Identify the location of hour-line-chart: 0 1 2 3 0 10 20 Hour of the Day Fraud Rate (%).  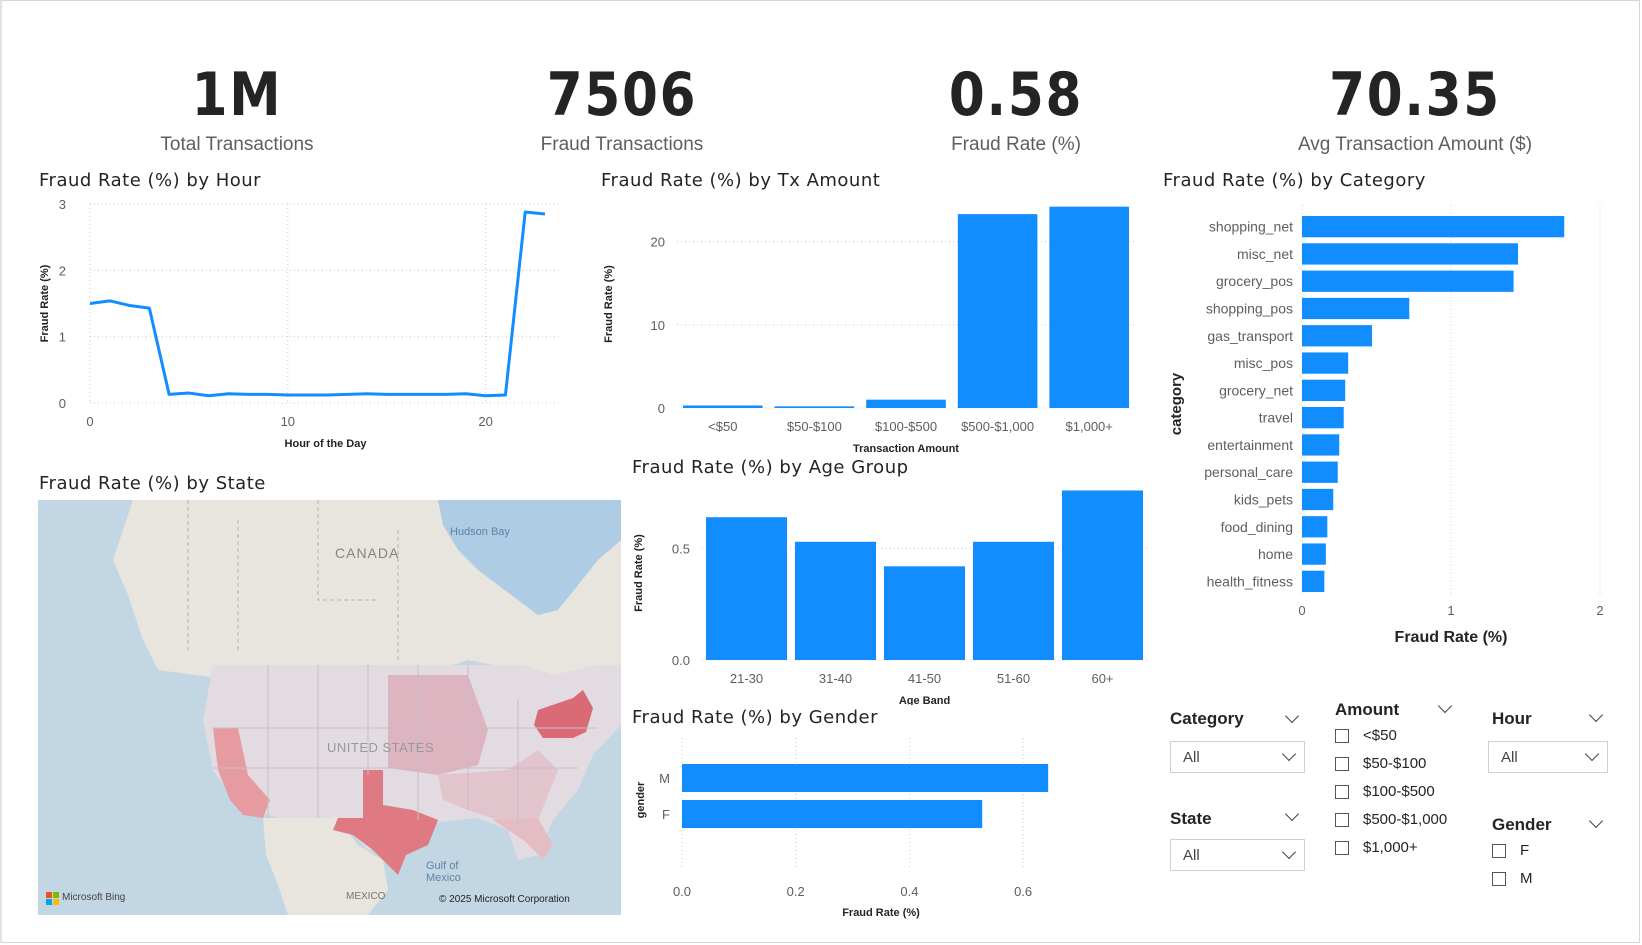
(310, 332).